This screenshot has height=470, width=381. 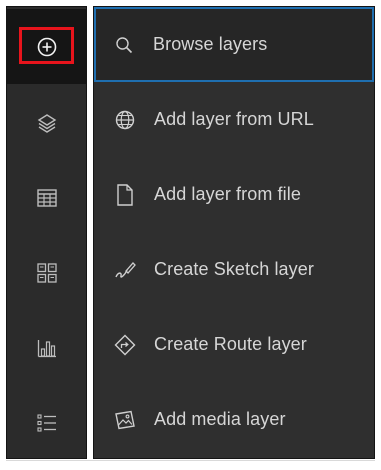 I want to click on route-icon, so click(x=125, y=345).